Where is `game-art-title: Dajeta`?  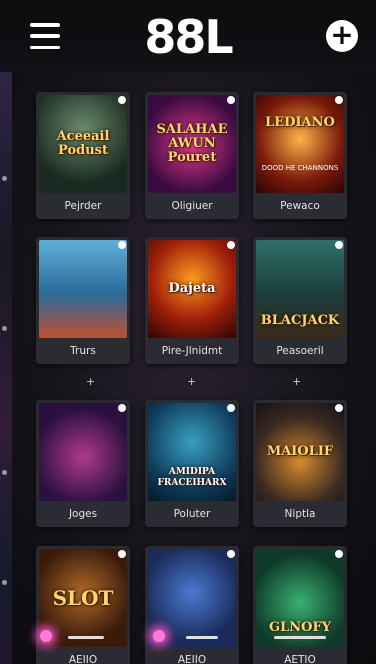
game-art-title: Dajeta is located at coordinates (192, 288).